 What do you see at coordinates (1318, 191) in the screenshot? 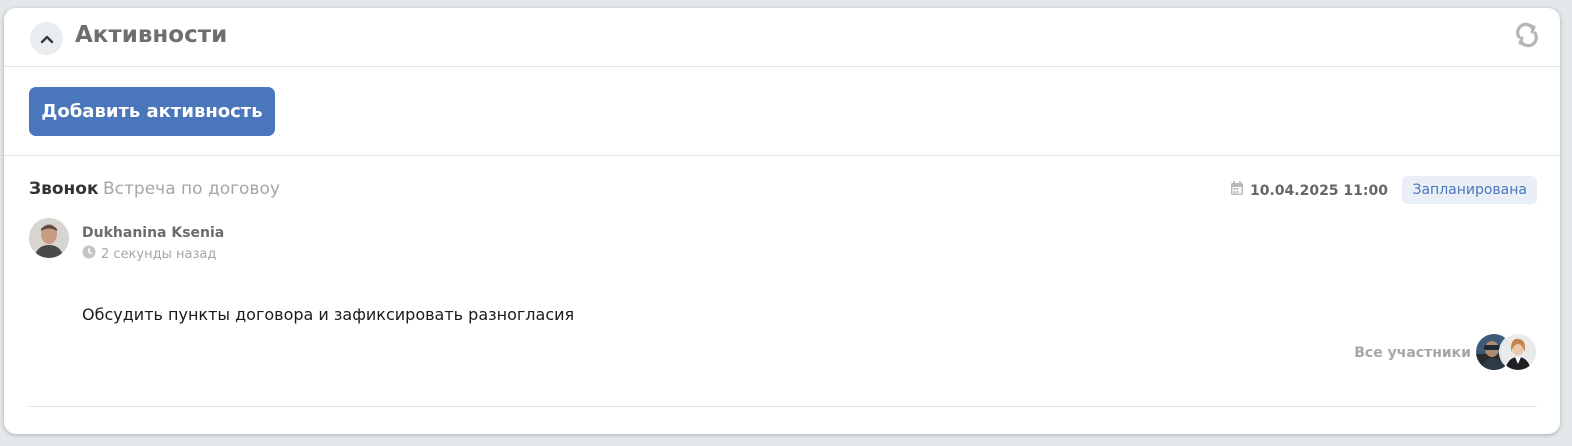
I see `activity-date-text: 10.04.2025 11:00` at bounding box center [1318, 191].